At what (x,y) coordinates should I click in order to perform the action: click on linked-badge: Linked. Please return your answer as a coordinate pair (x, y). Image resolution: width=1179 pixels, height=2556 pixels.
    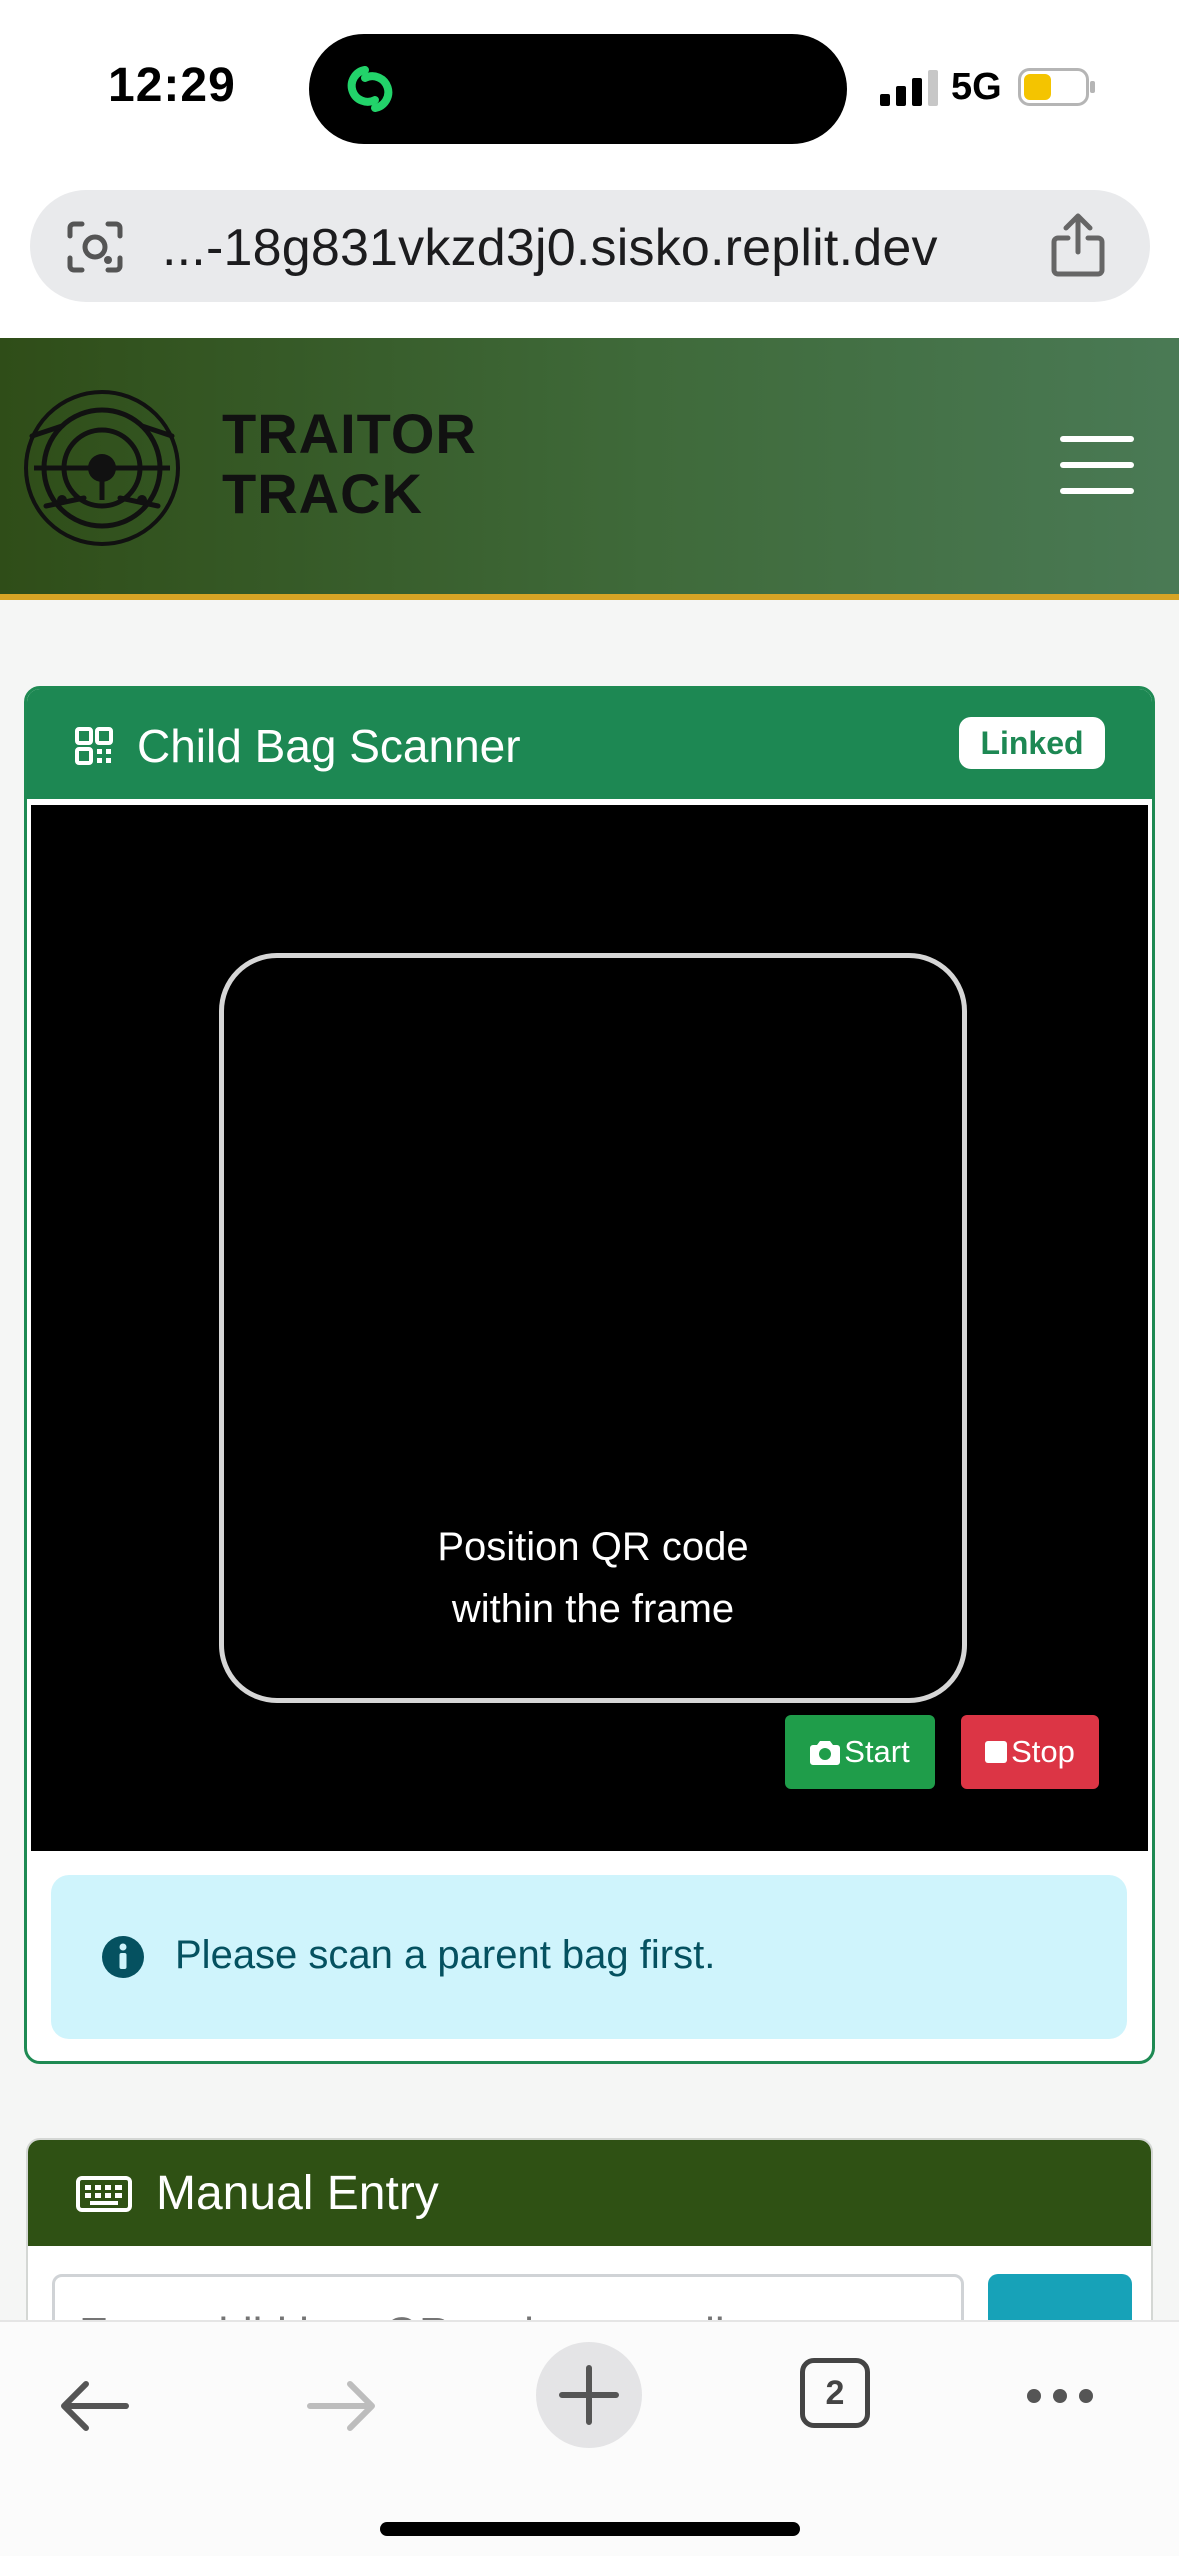
    Looking at the image, I should click on (1032, 743).